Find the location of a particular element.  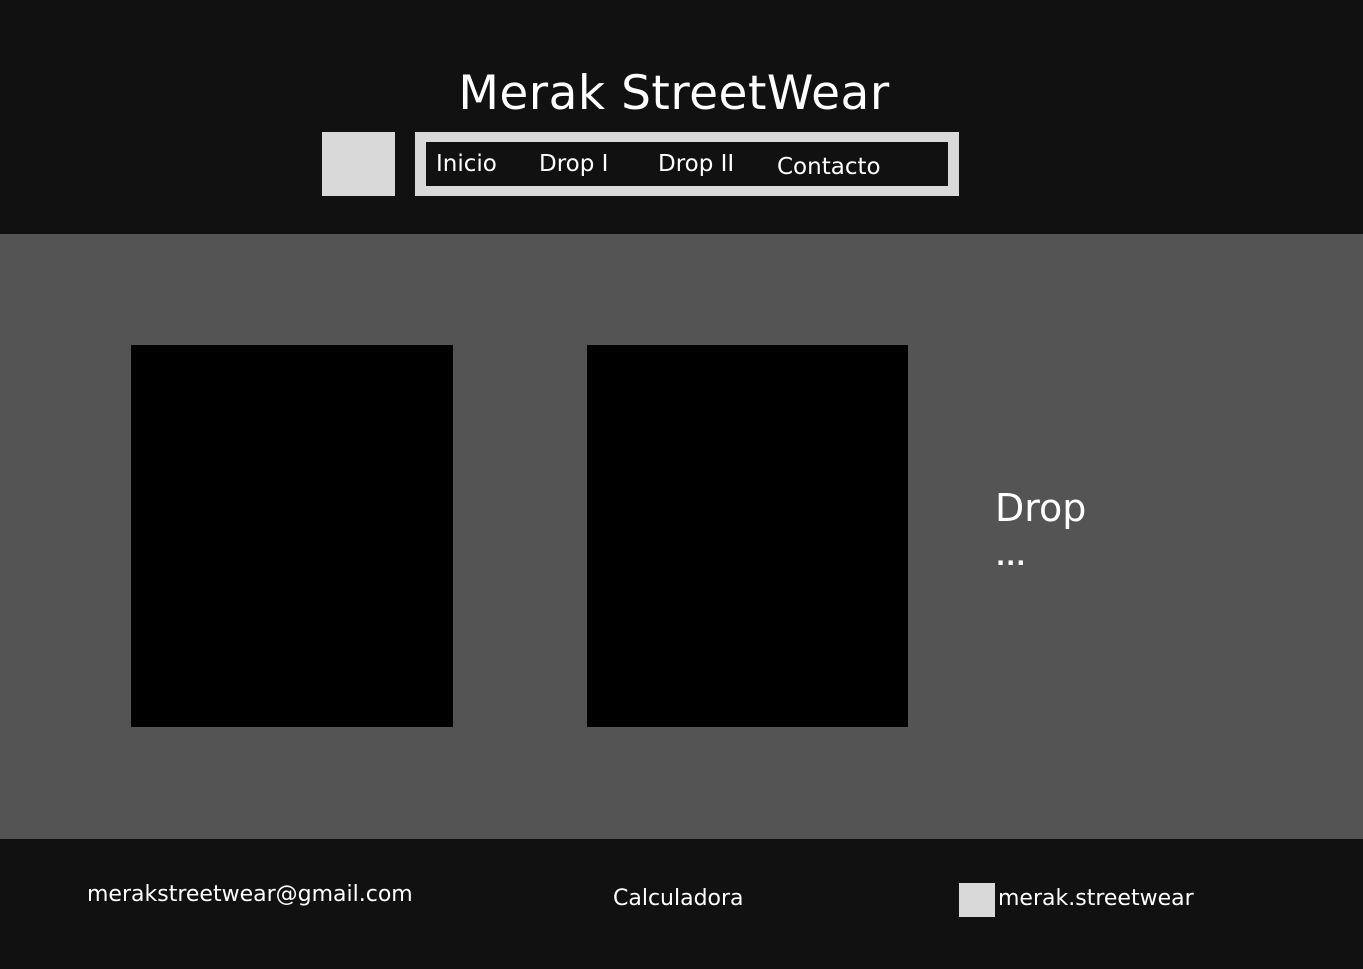

main-nav: Inicio Drop I Drop II Contacto is located at coordinates (687, 164).